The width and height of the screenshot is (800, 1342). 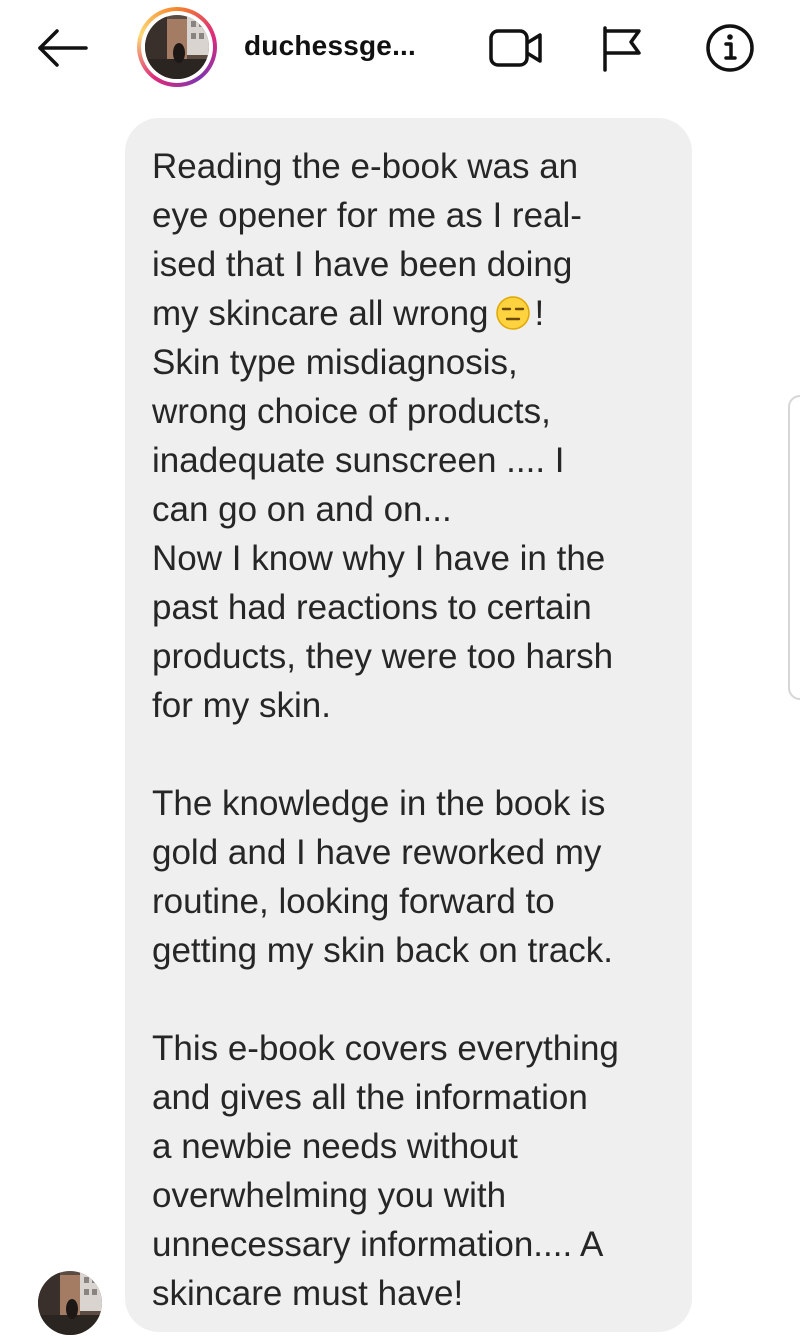 What do you see at coordinates (539, 313) in the screenshot?
I see `message-text: !` at bounding box center [539, 313].